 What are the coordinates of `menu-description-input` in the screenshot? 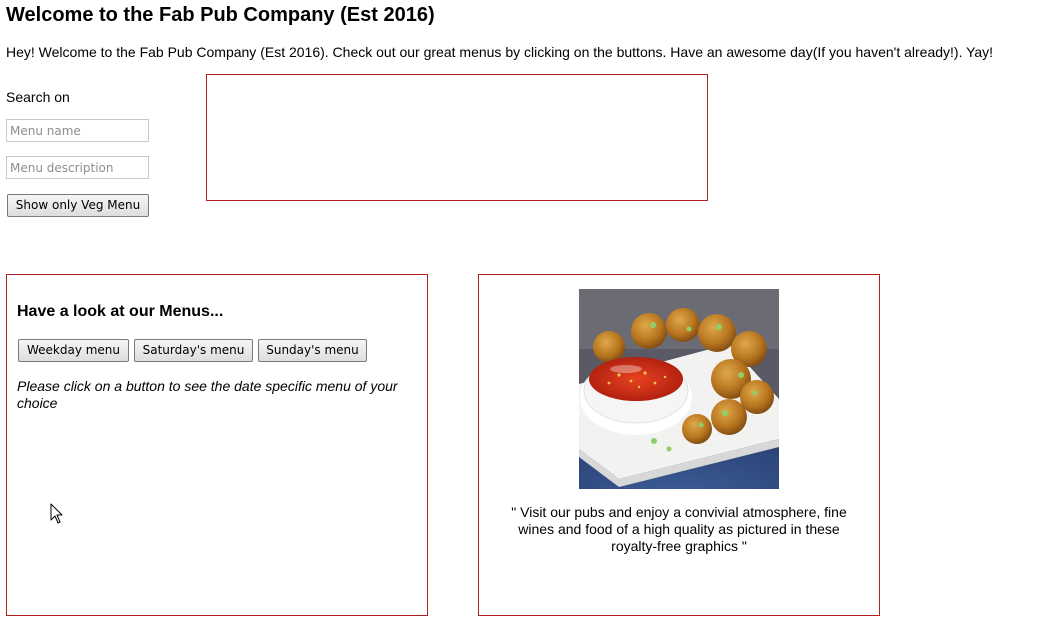 It's located at (77, 167).